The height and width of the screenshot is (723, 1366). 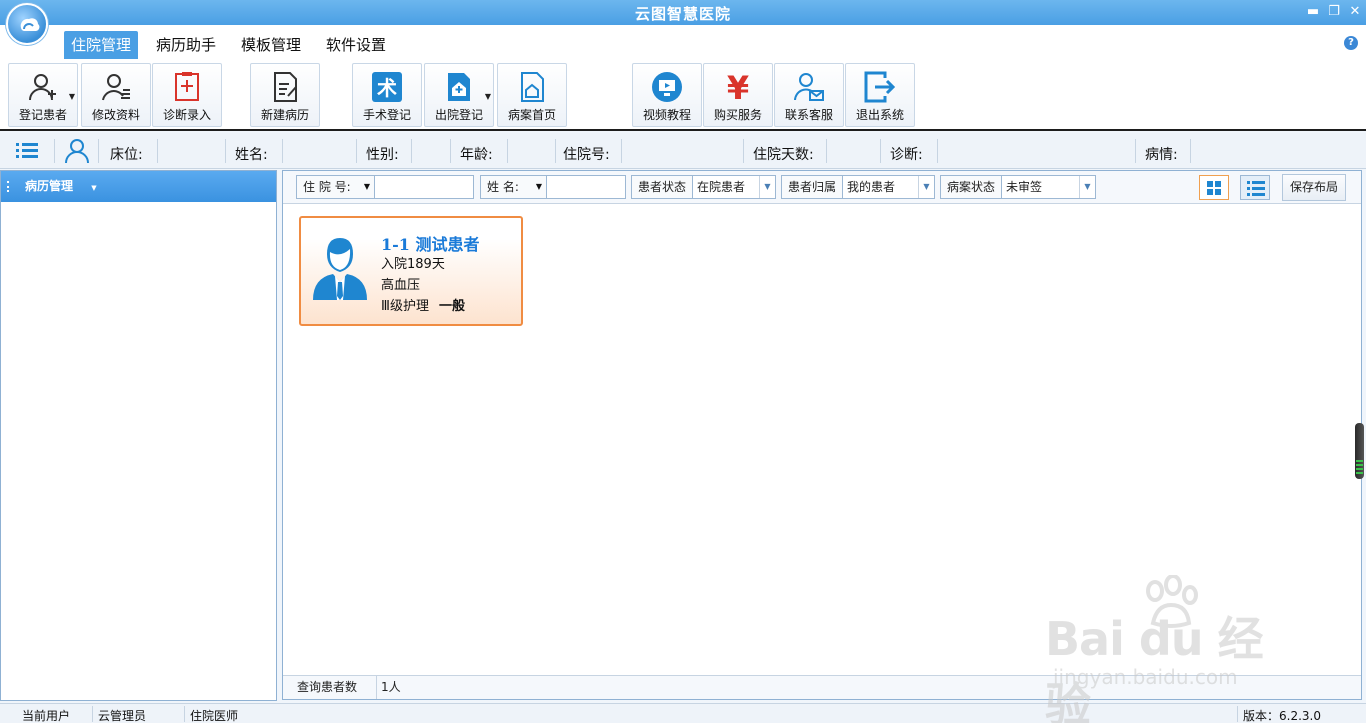 What do you see at coordinates (1314, 187) in the screenshot?
I see `save-layout-button: 保存布局` at bounding box center [1314, 187].